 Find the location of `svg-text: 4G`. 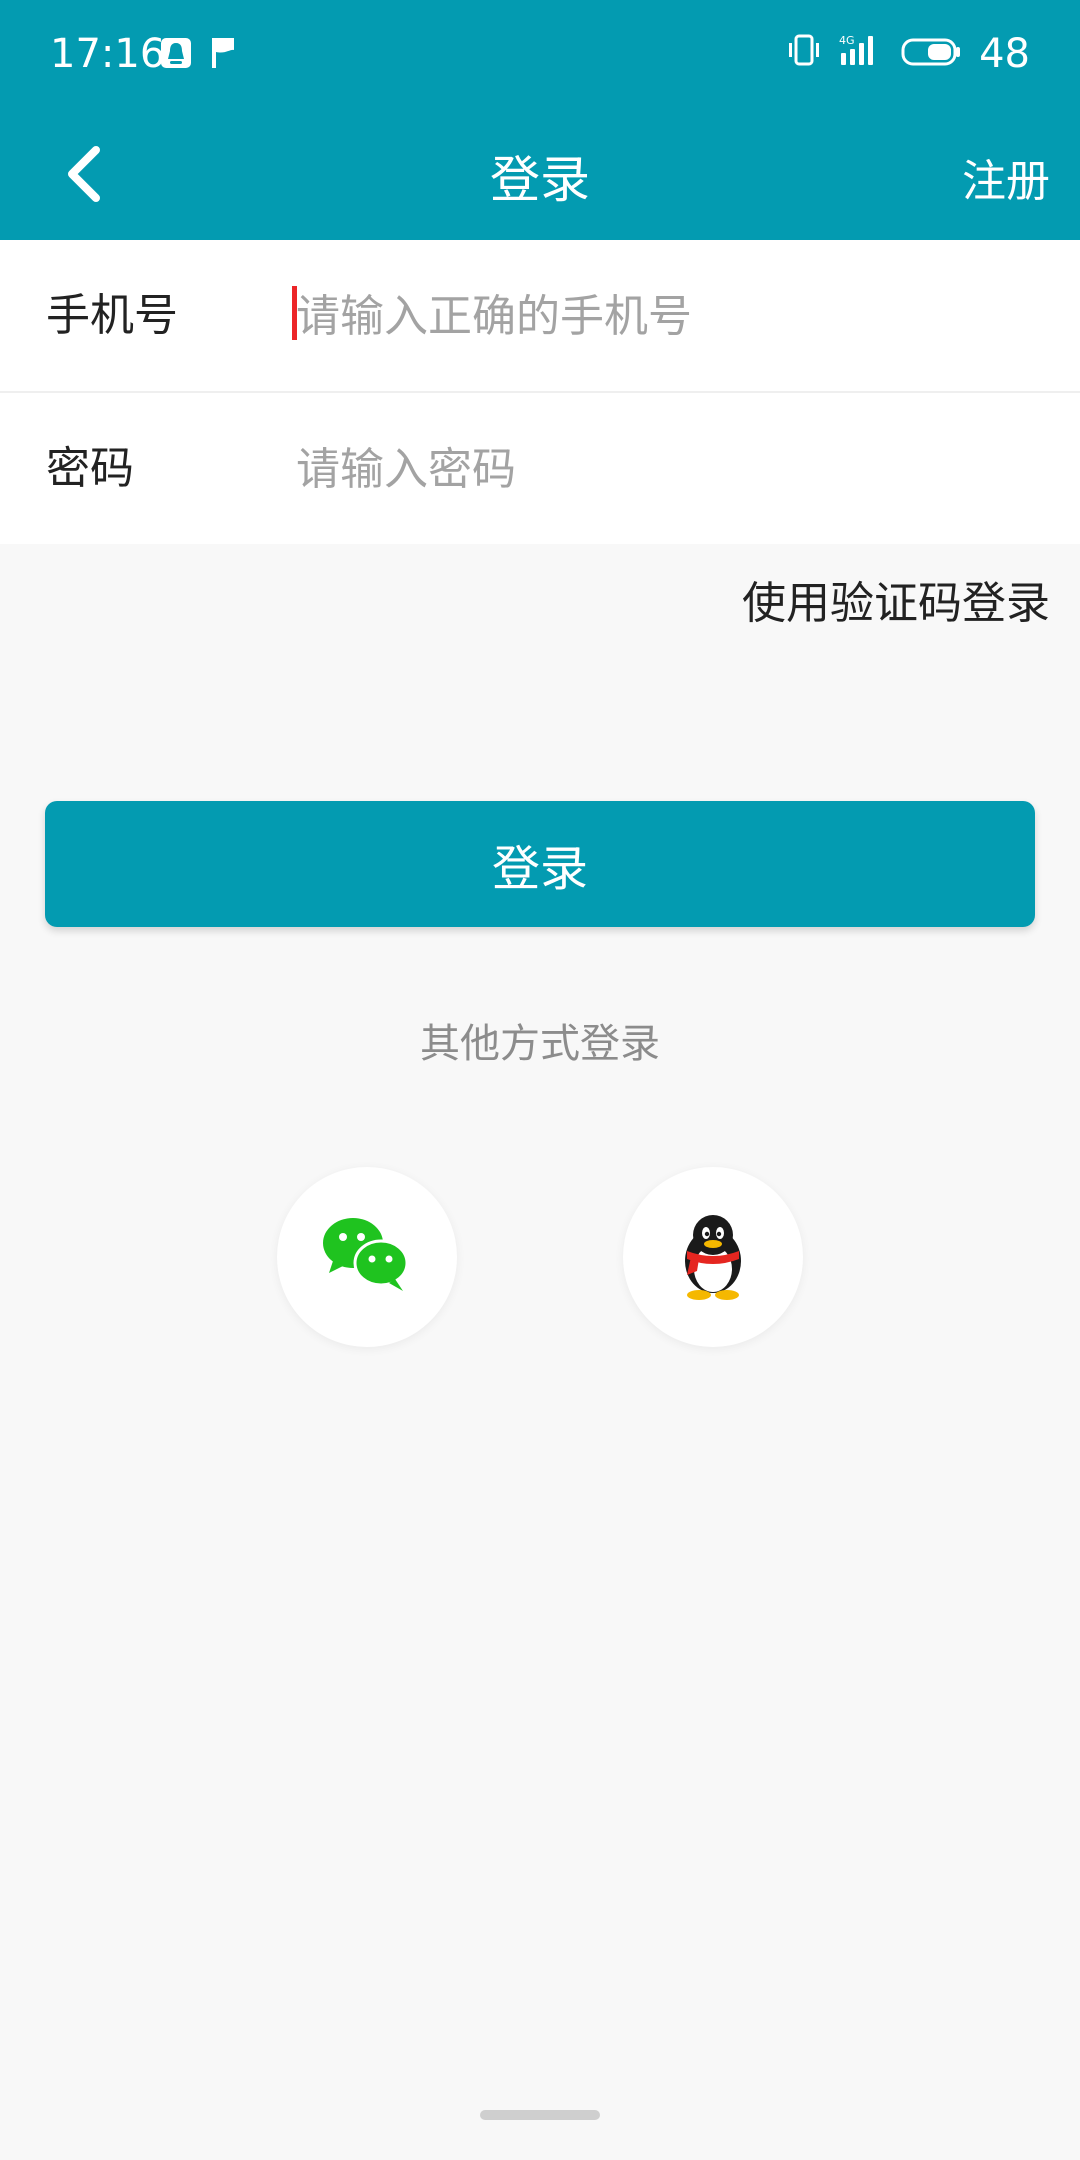

svg-text: 4G is located at coordinates (847, 40).